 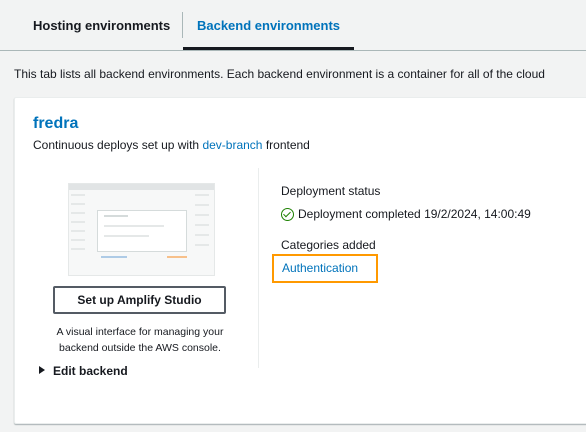 What do you see at coordinates (90, 371) in the screenshot?
I see `edit-backend-label: Edit backend` at bounding box center [90, 371].